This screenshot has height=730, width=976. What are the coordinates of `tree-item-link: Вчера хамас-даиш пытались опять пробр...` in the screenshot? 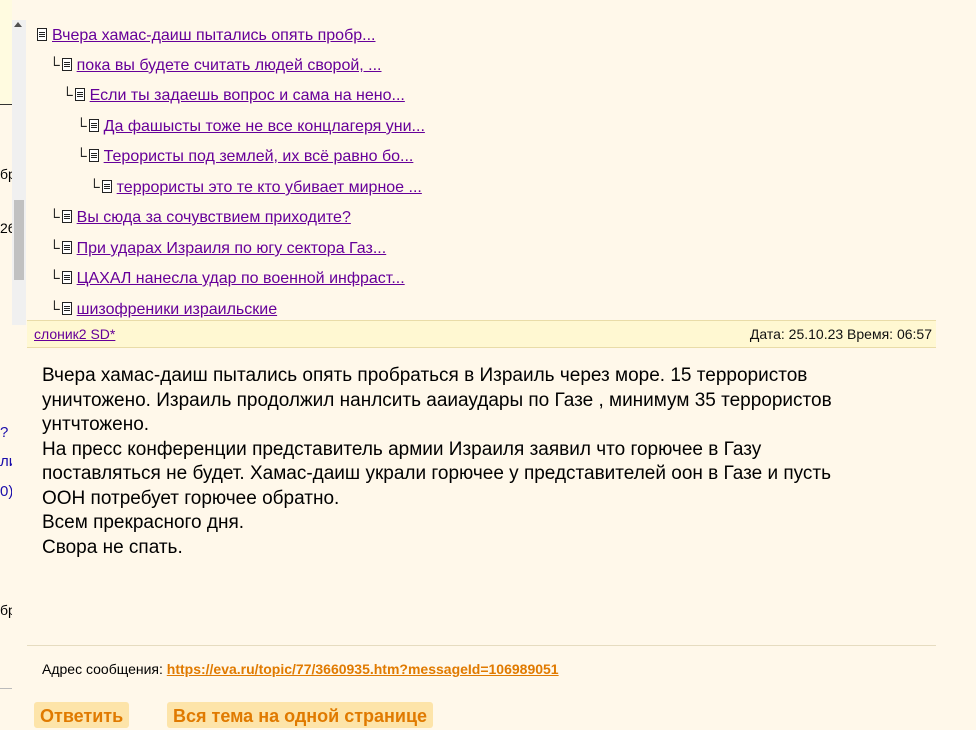 It's located at (213, 35).